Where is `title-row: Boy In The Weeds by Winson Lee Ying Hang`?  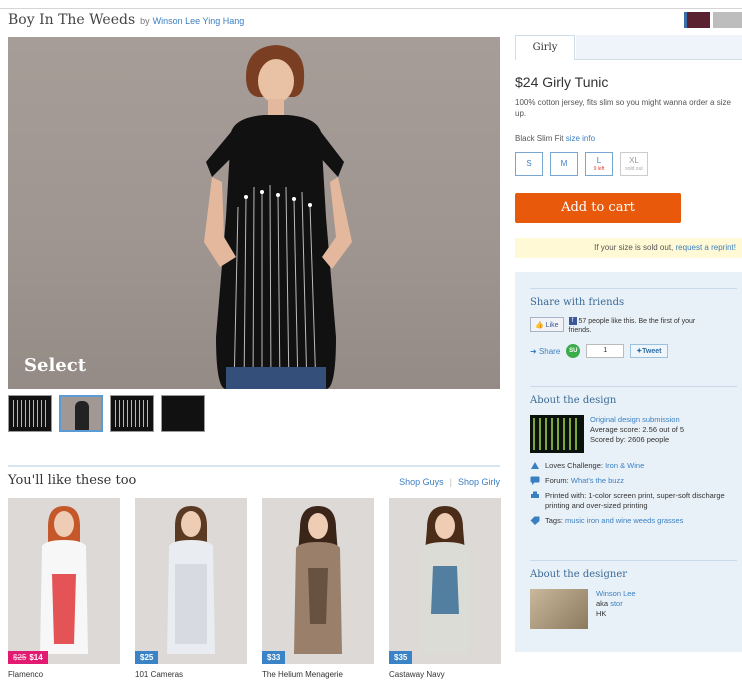 title-row: Boy In The Weeds by Winson Lee Ying Hang is located at coordinates (126, 21).